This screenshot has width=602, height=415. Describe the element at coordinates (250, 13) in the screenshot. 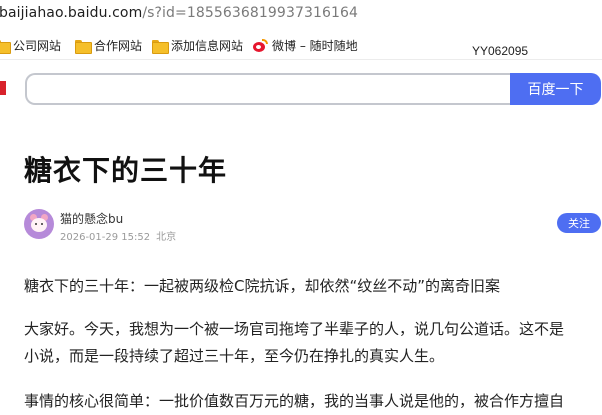

I see `url-path: /s?id=1855636819937316164` at that location.